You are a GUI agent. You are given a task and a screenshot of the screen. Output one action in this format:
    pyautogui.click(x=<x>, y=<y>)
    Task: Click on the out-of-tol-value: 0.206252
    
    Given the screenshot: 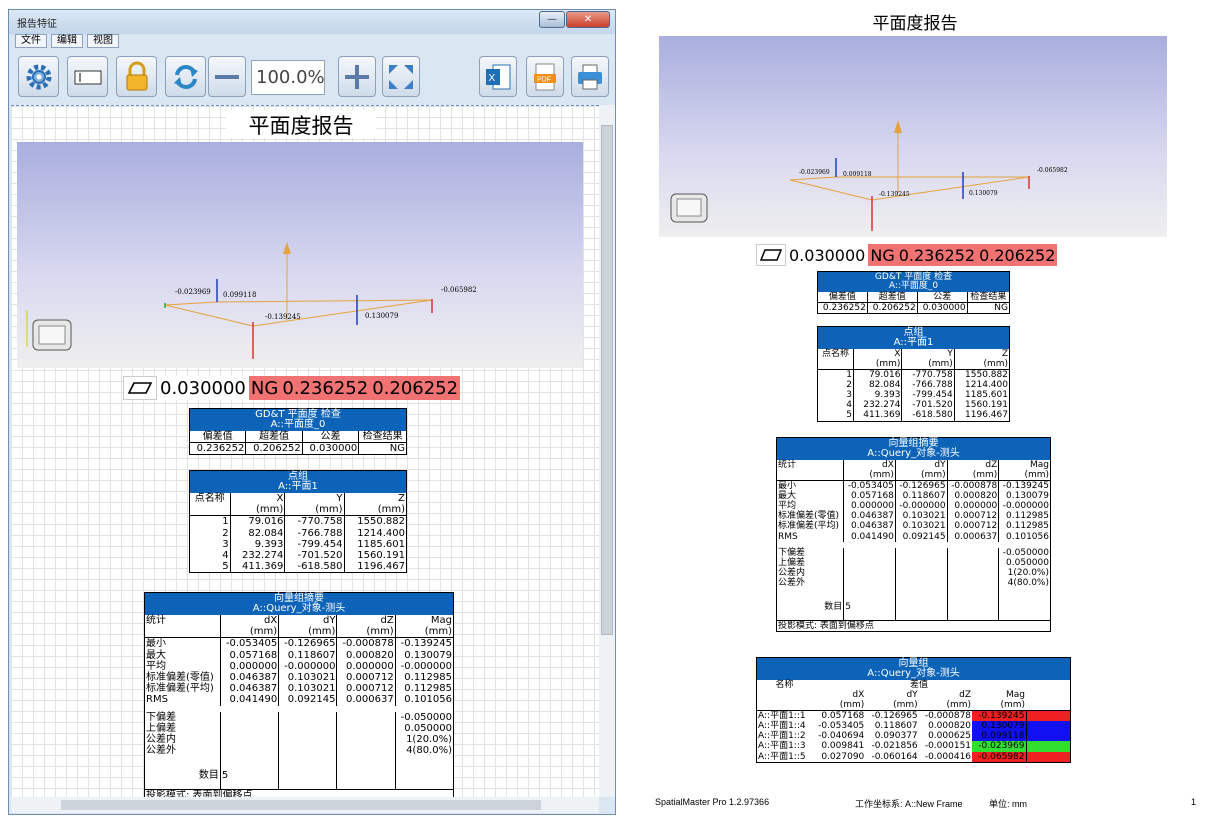 What is the action you would take?
    pyautogui.click(x=415, y=388)
    